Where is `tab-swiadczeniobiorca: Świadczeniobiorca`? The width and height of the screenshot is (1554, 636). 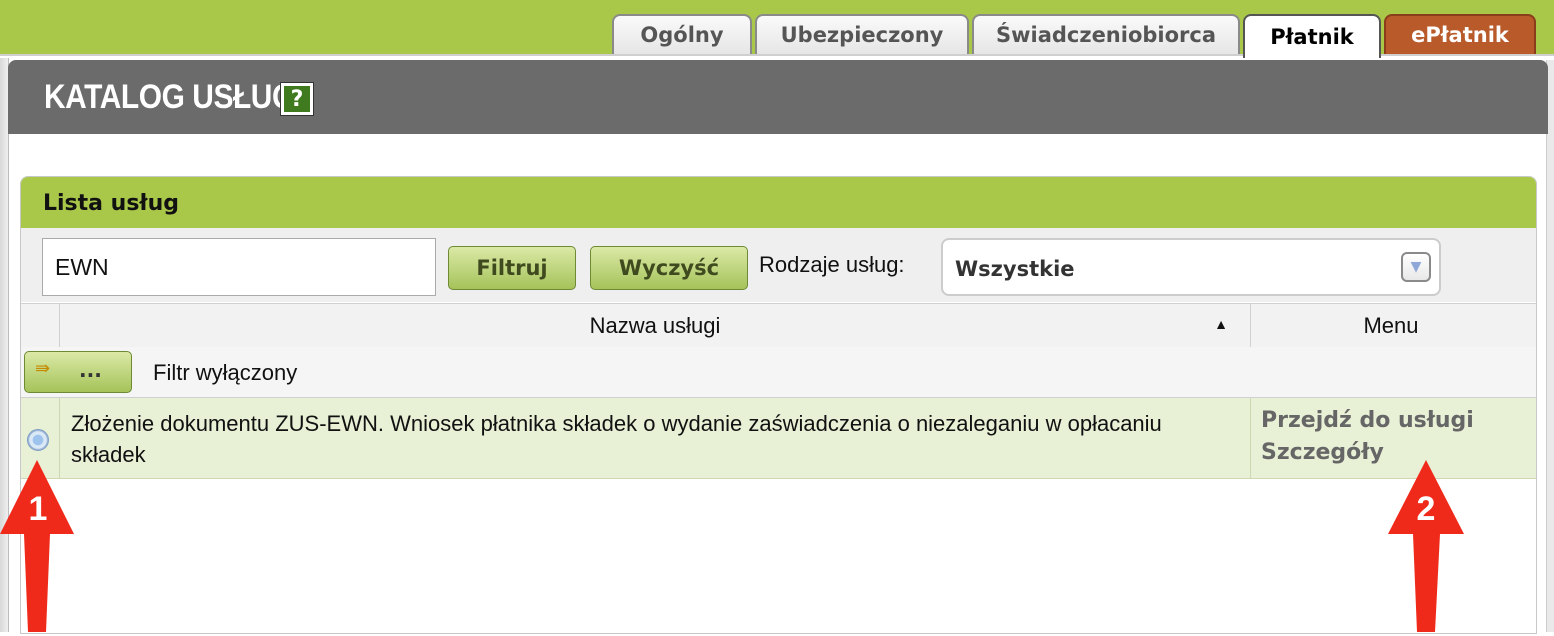 tab-swiadczeniobiorca: Świadczeniobiorca is located at coordinates (1106, 34).